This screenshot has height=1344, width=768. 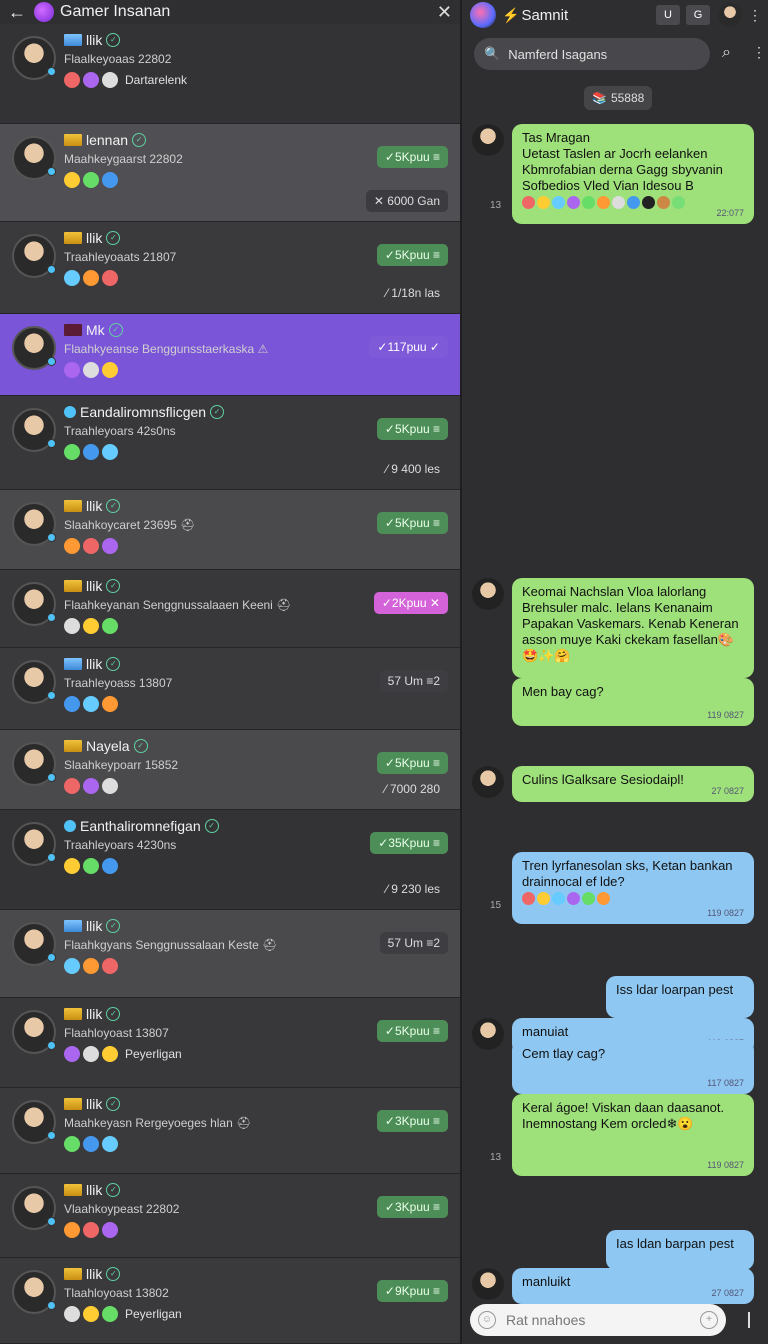 What do you see at coordinates (680, 1250) in the screenshot?
I see `message-bubble: Ias ldan barpan pest` at bounding box center [680, 1250].